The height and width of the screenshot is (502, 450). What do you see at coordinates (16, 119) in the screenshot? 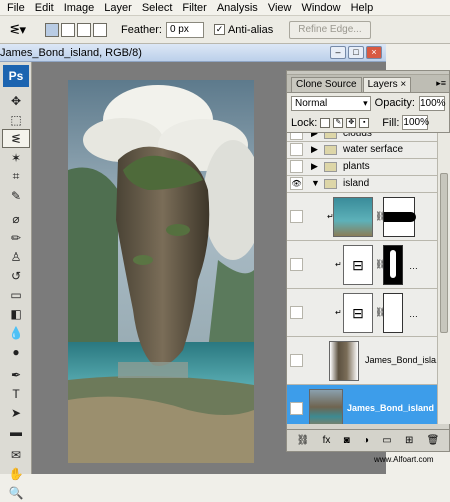
I see `marquee-tool-icon: ⬚` at bounding box center [16, 119].